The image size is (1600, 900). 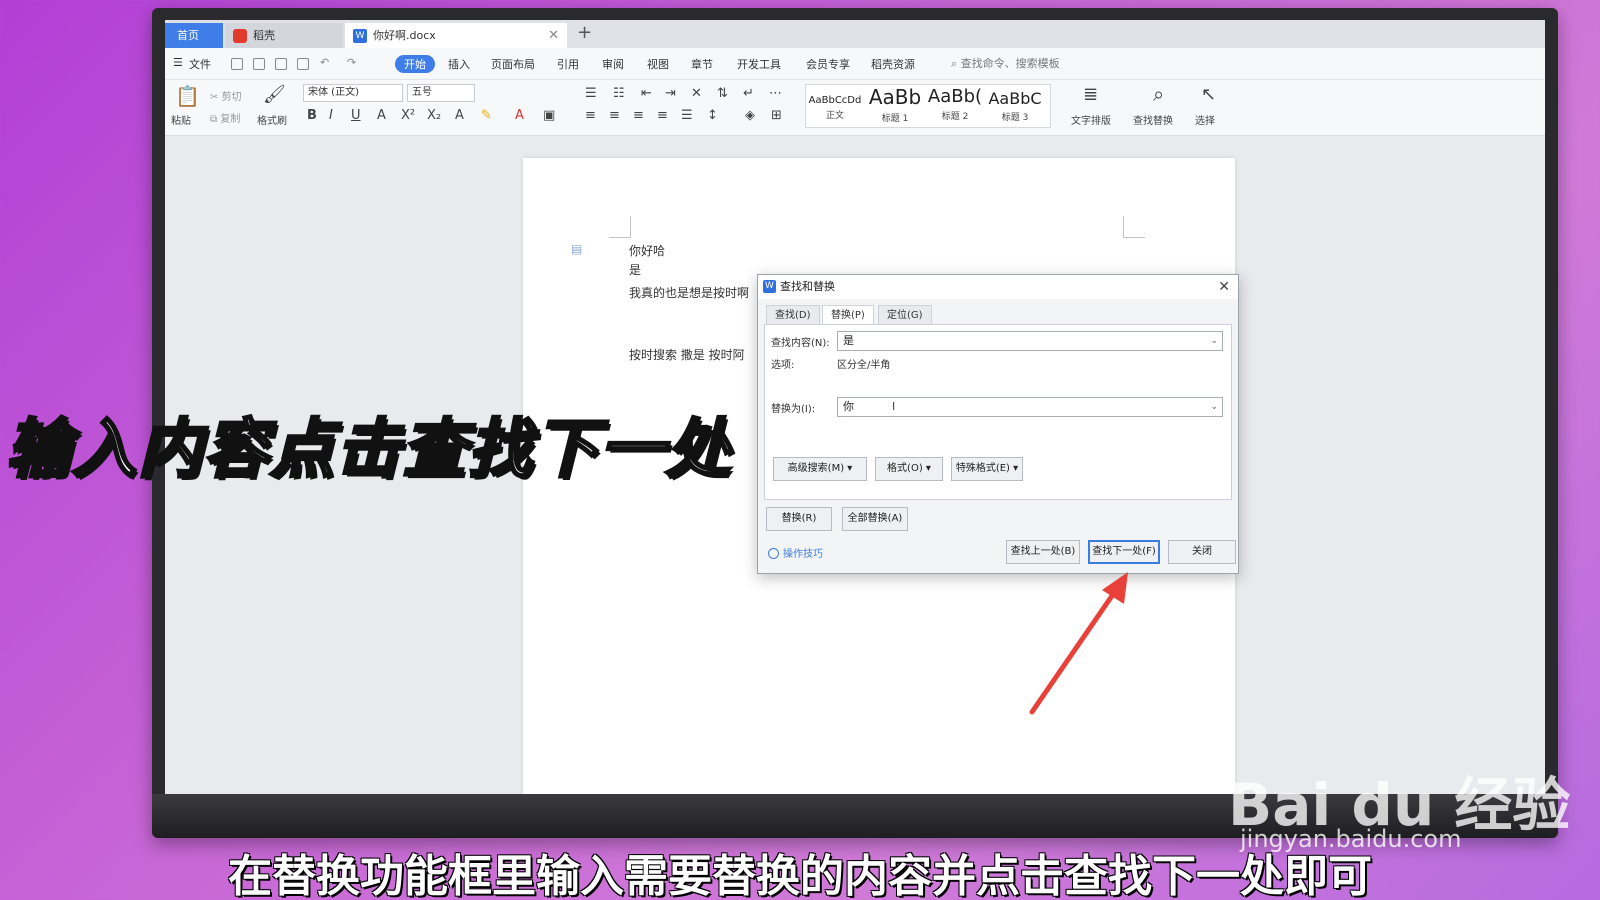 I want to click on style-heading-2: AaBb( 标题 2, so click(x=955, y=107).